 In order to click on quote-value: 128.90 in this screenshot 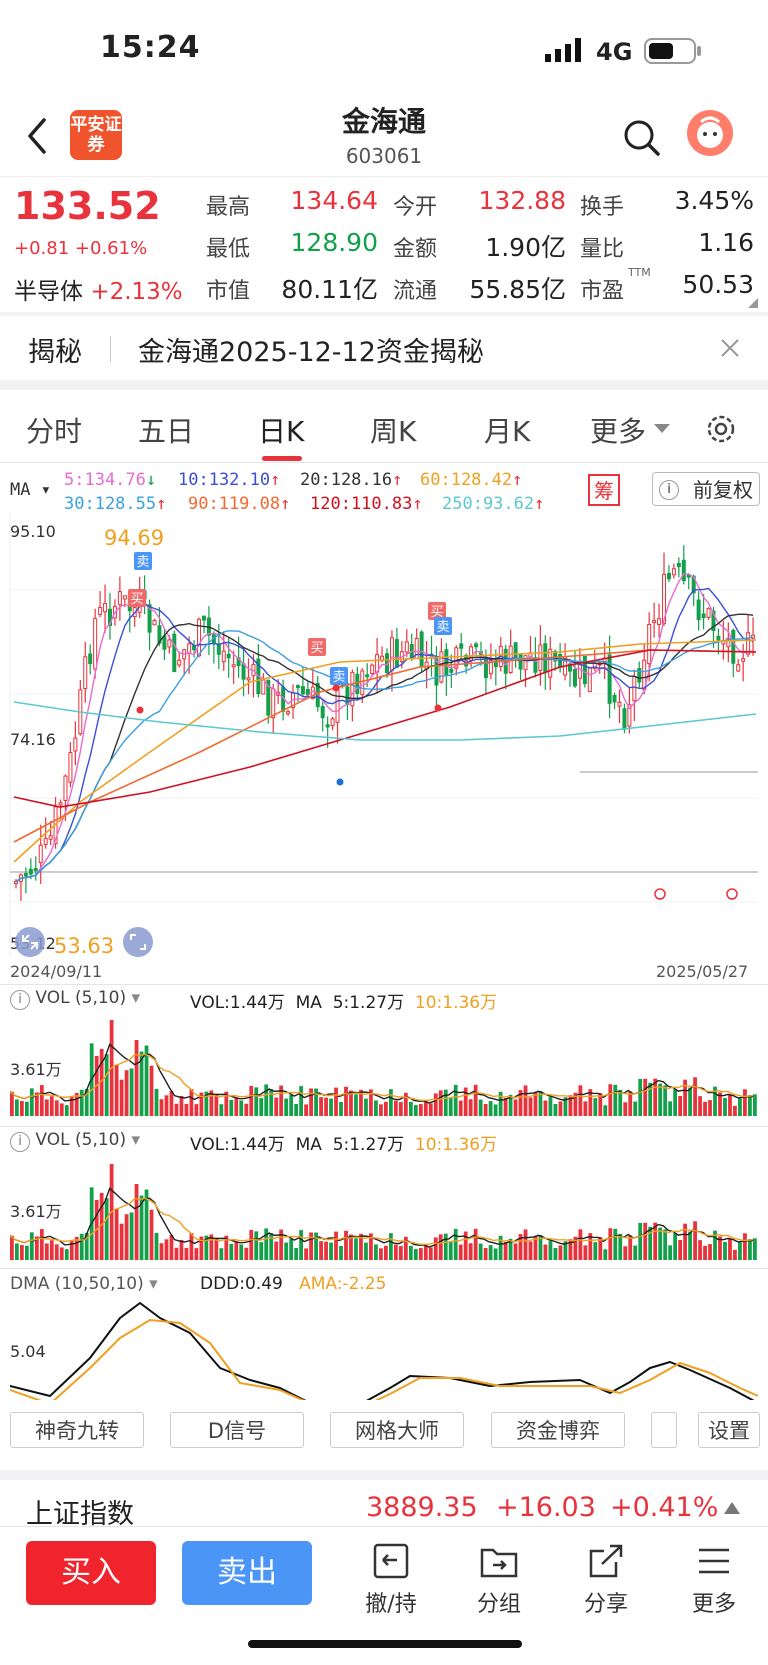, I will do `click(334, 242)`.